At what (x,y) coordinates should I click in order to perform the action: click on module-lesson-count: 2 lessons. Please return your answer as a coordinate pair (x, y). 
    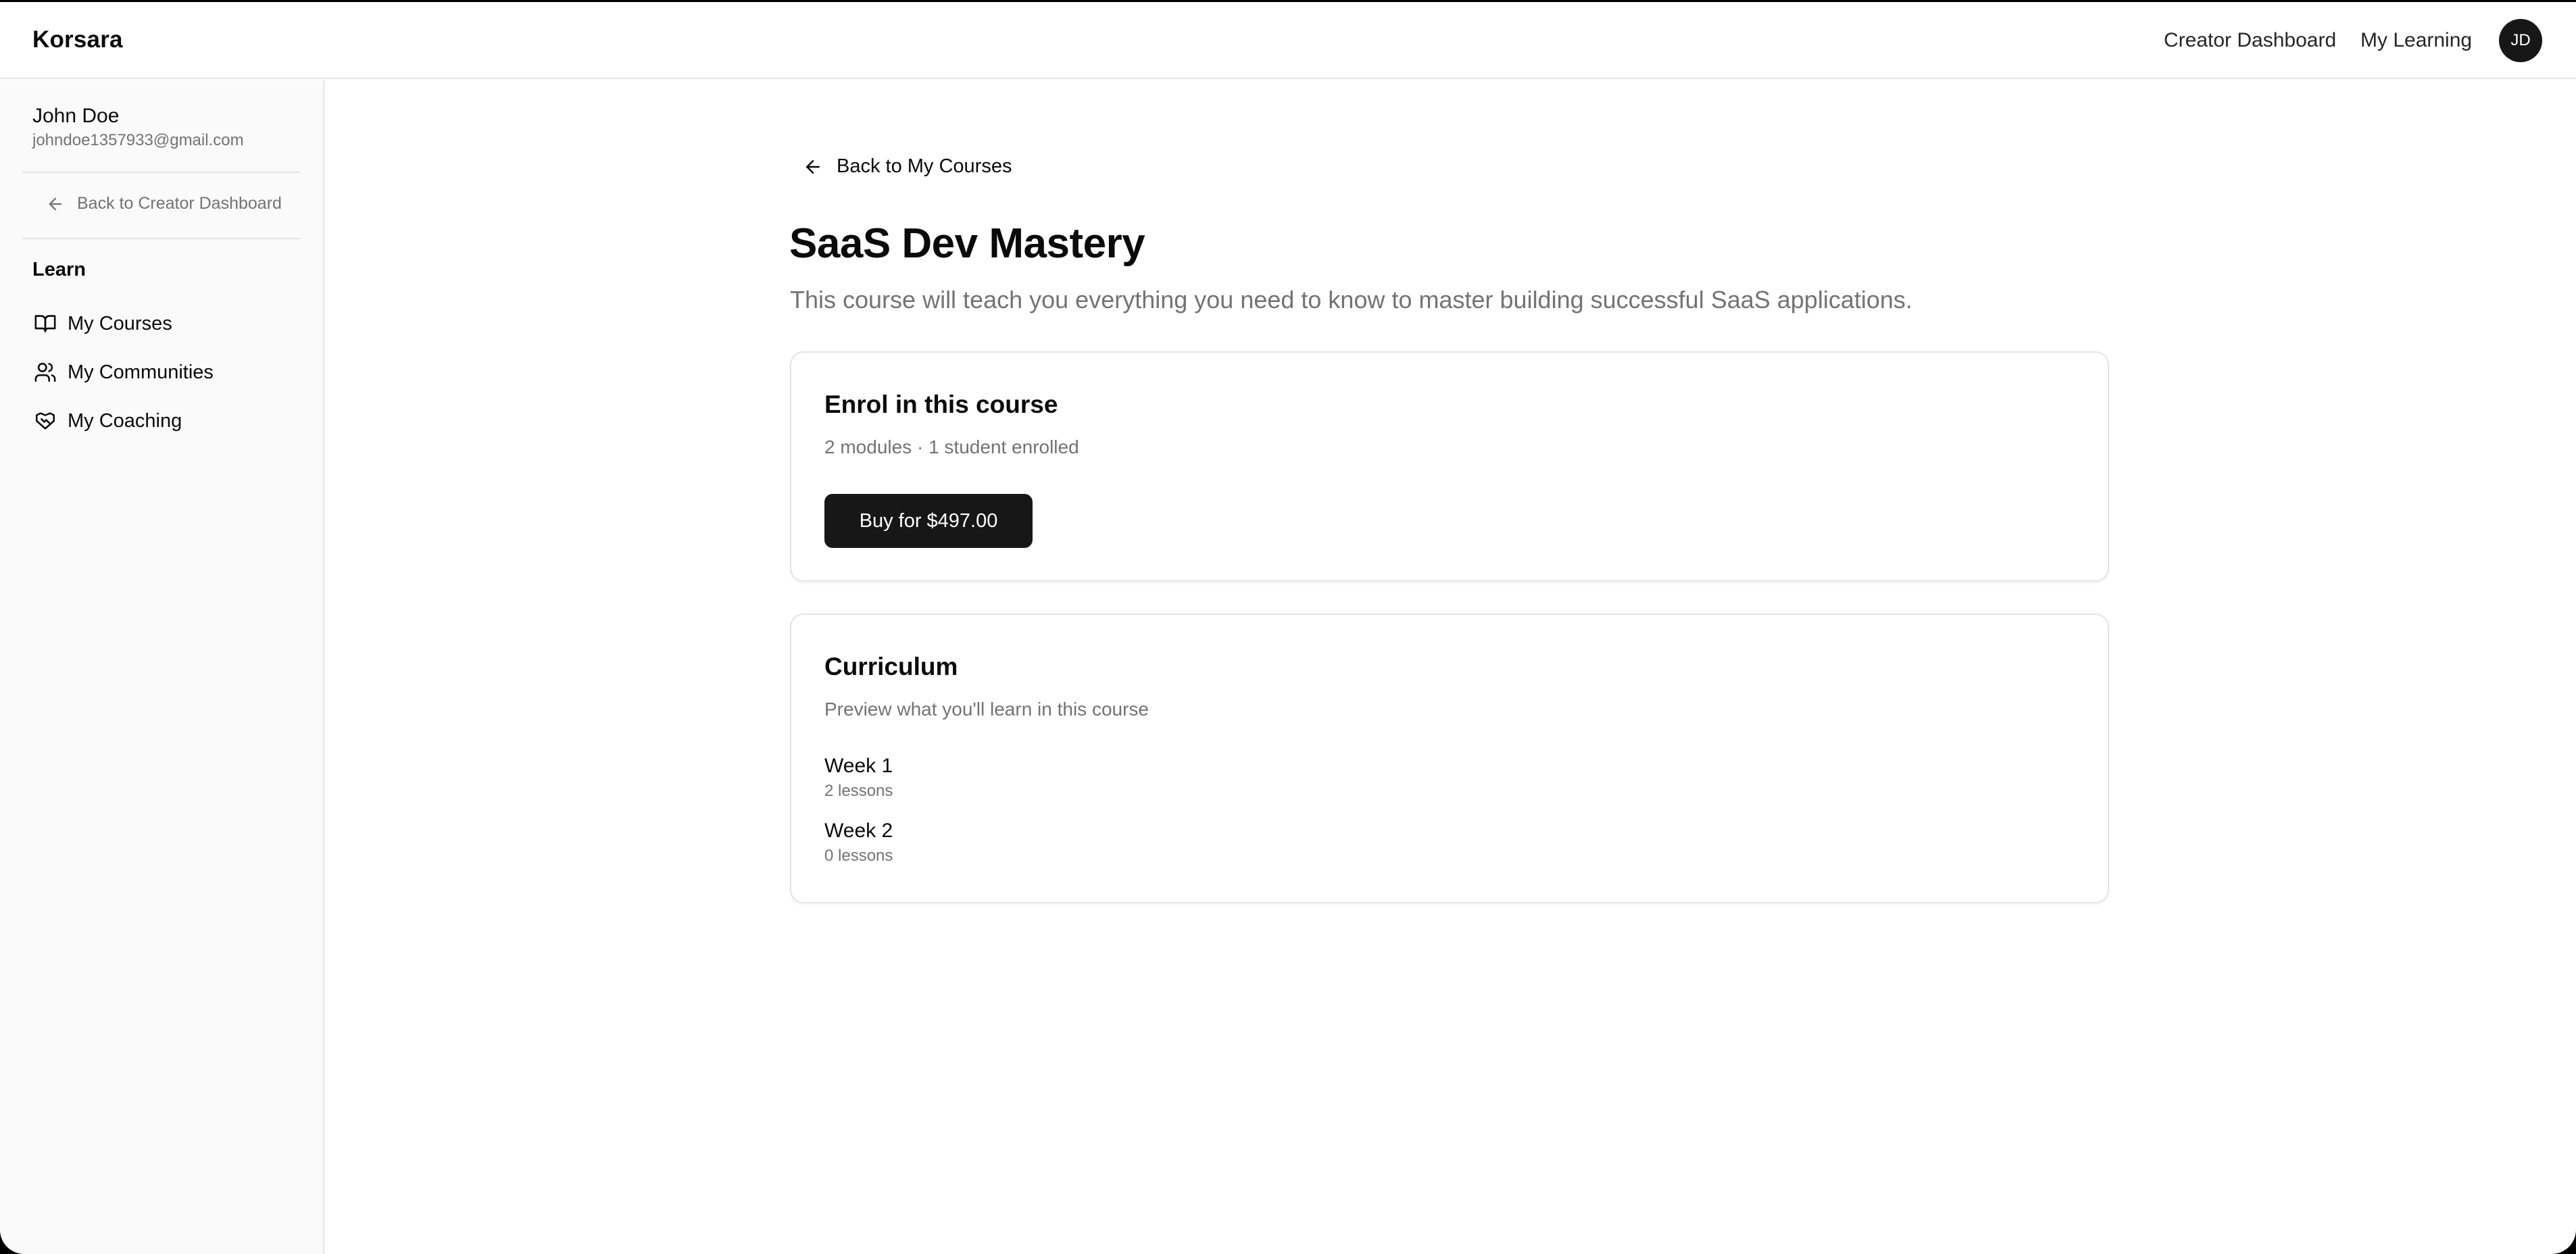
    Looking at the image, I should click on (858, 791).